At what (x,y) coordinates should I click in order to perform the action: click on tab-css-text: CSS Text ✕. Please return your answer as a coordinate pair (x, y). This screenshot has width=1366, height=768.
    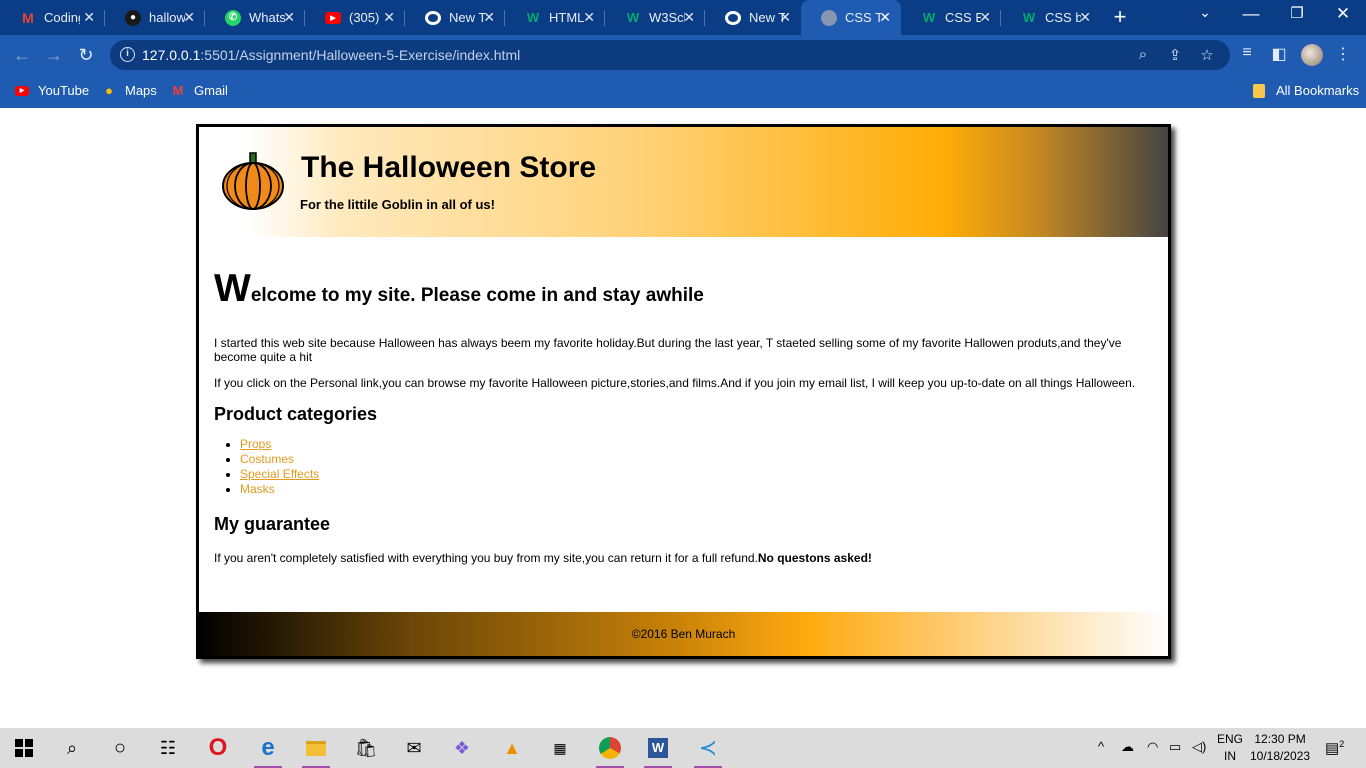
    Looking at the image, I should click on (851, 17).